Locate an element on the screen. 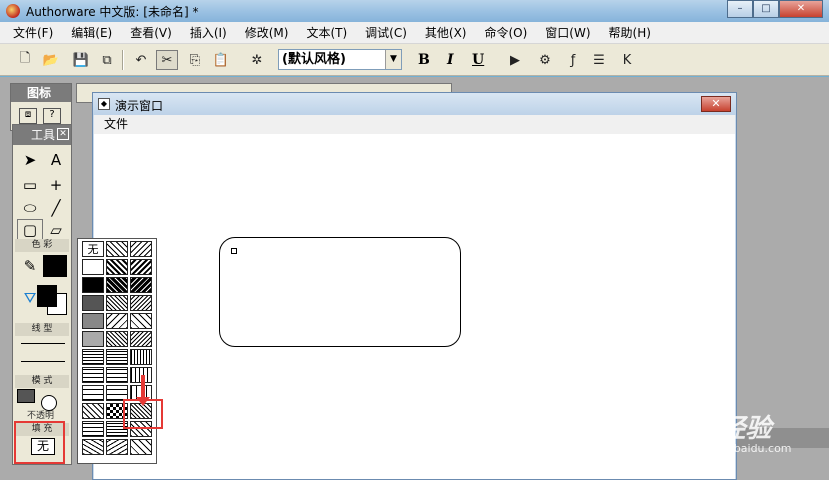 The image size is (829, 480). rounded-rectangle-shape is located at coordinates (340, 292).